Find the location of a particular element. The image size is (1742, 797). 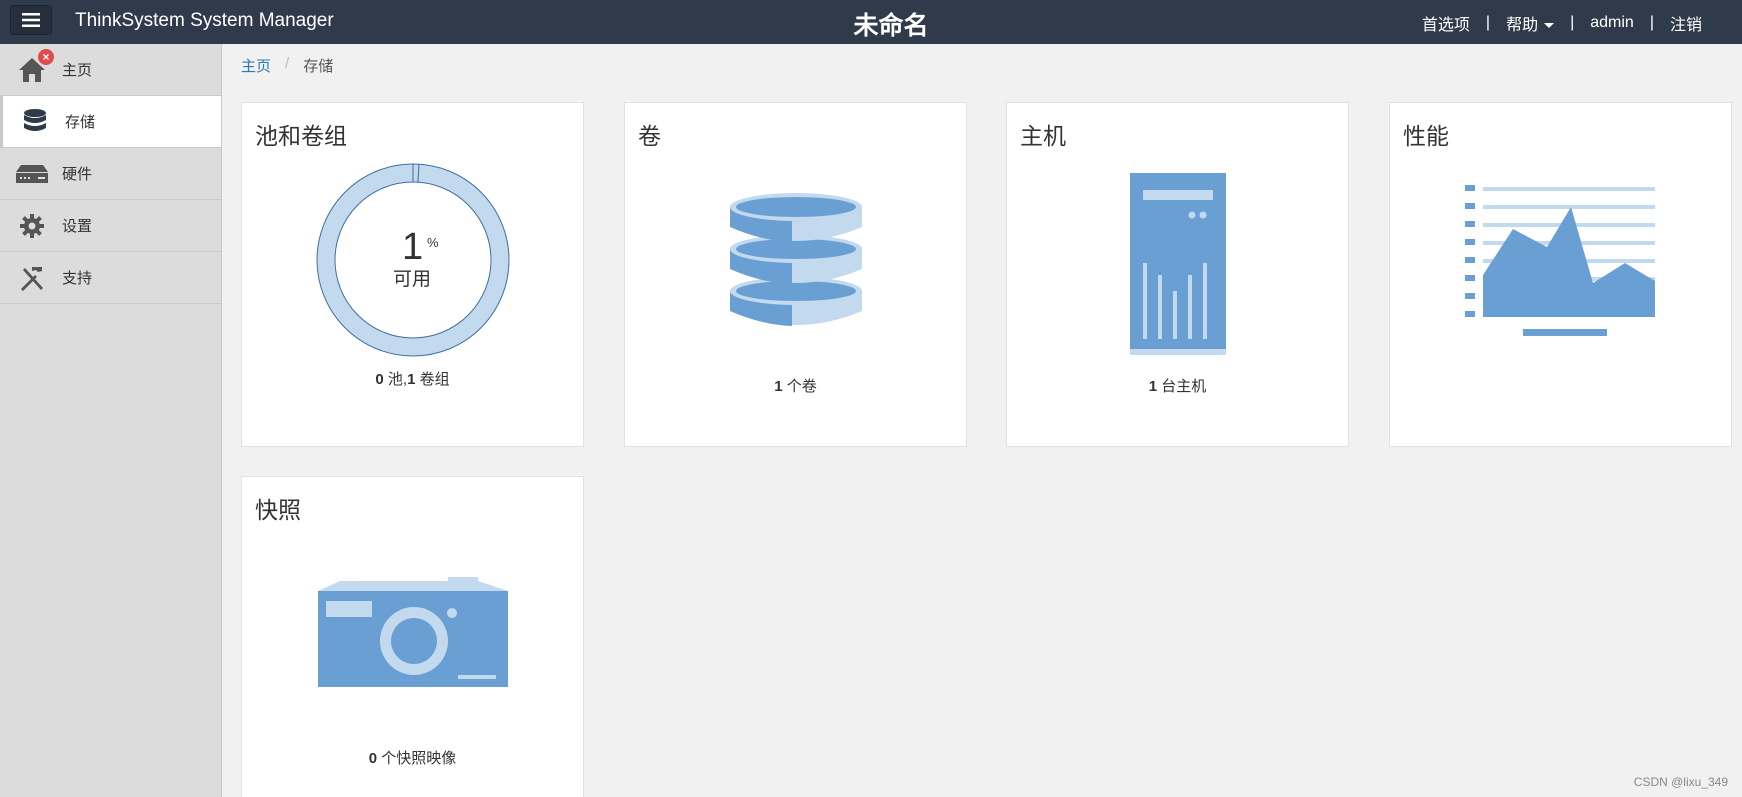

snapshots-summary: 0 个快照映像 is located at coordinates (412, 757).